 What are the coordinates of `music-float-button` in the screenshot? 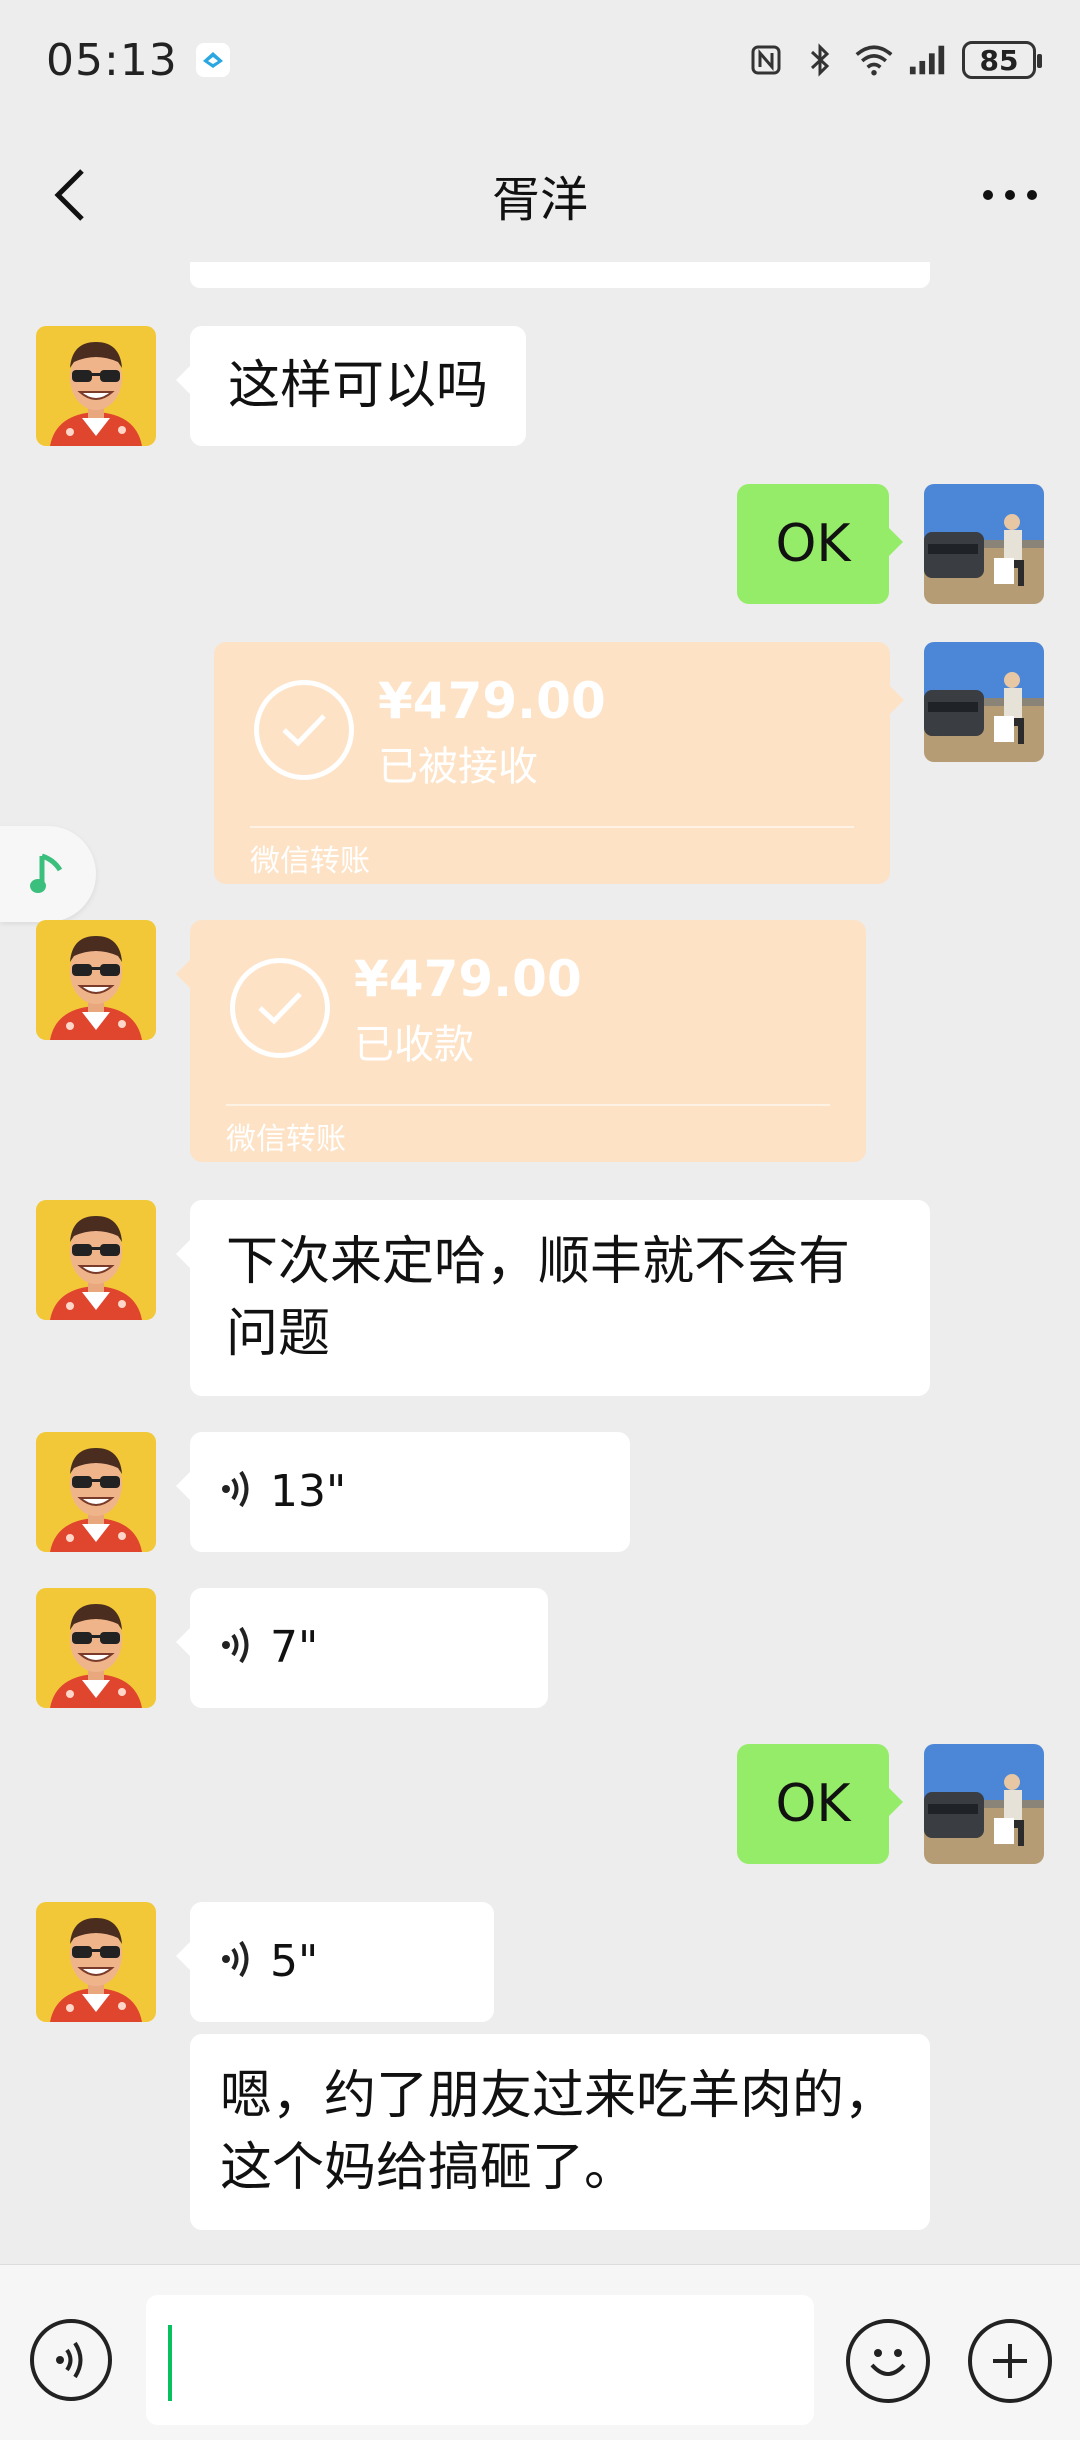 It's located at (48, 874).